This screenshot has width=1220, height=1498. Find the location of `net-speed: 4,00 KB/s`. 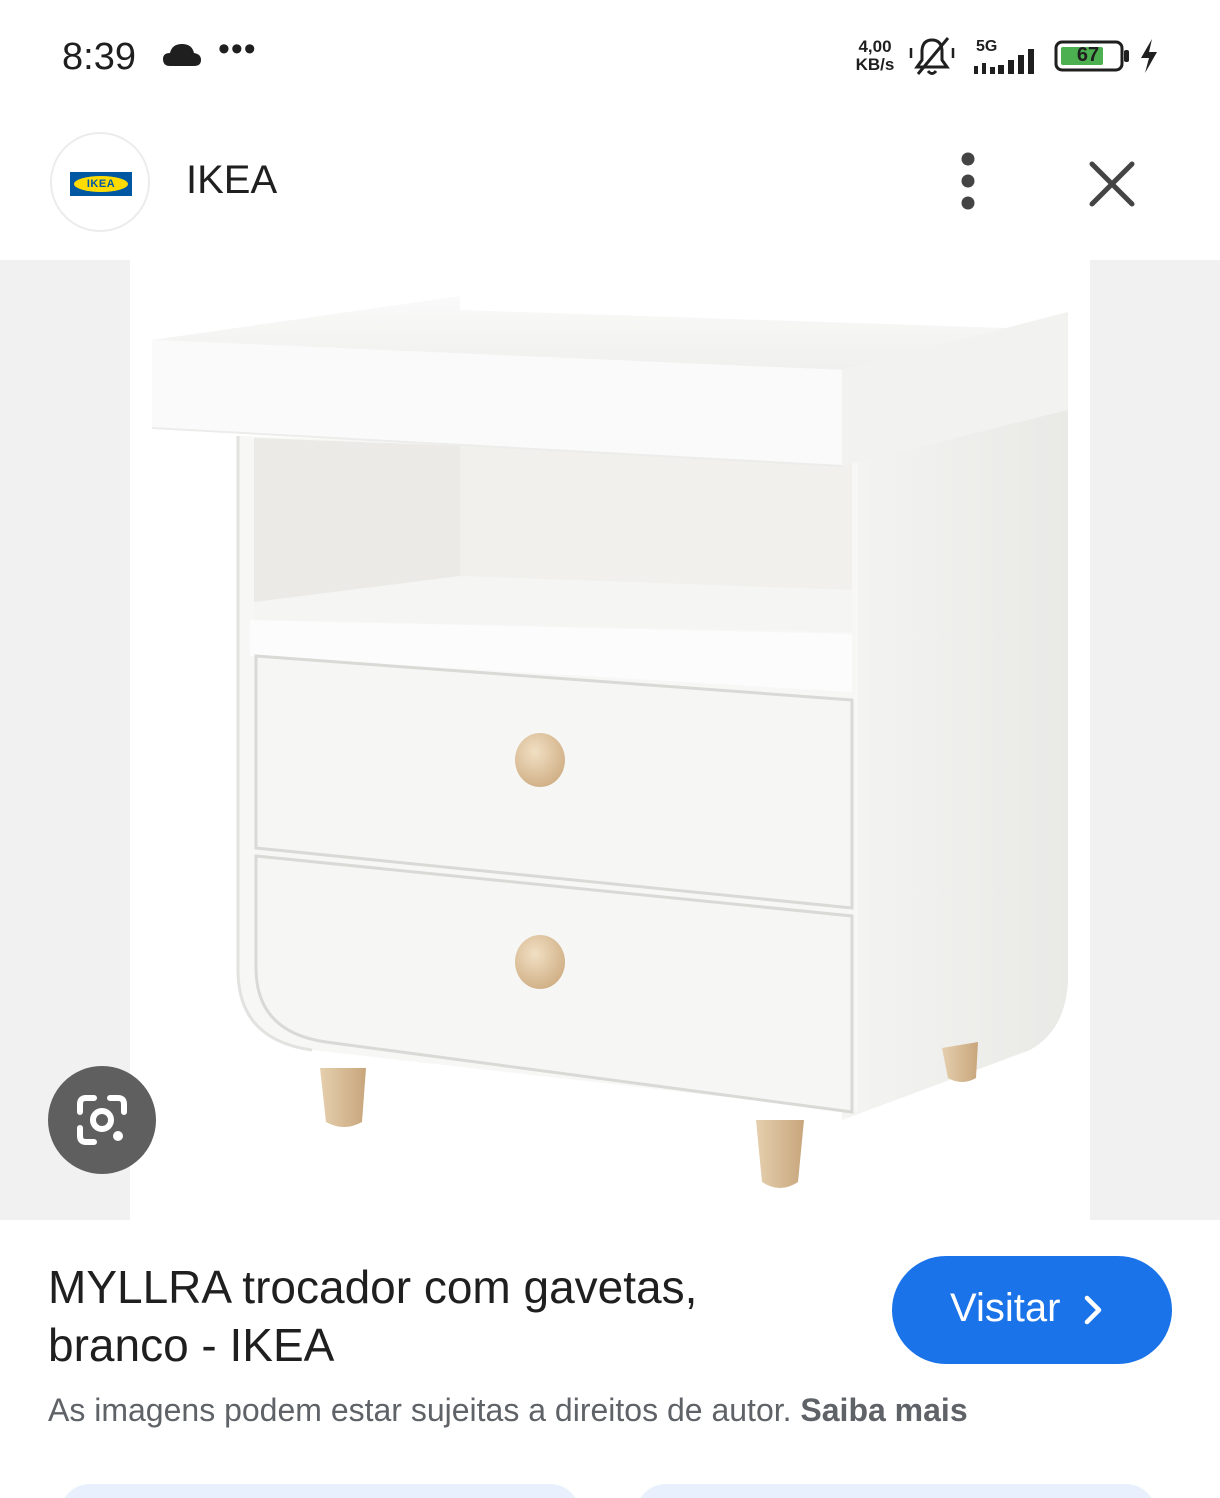

net-speed: 4,00 KB/s is located at coordinates (875, 56).